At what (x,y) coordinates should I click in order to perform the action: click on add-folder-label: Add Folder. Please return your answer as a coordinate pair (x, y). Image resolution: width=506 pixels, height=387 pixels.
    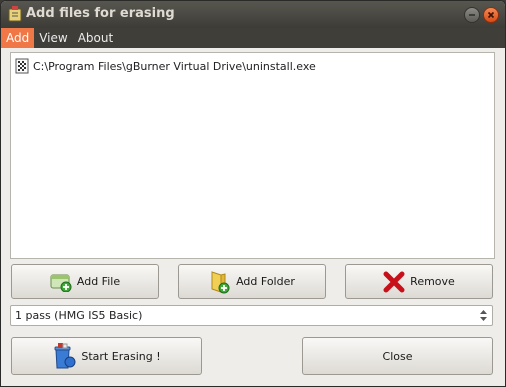
    Looking at the image, I should click on (265, 281).